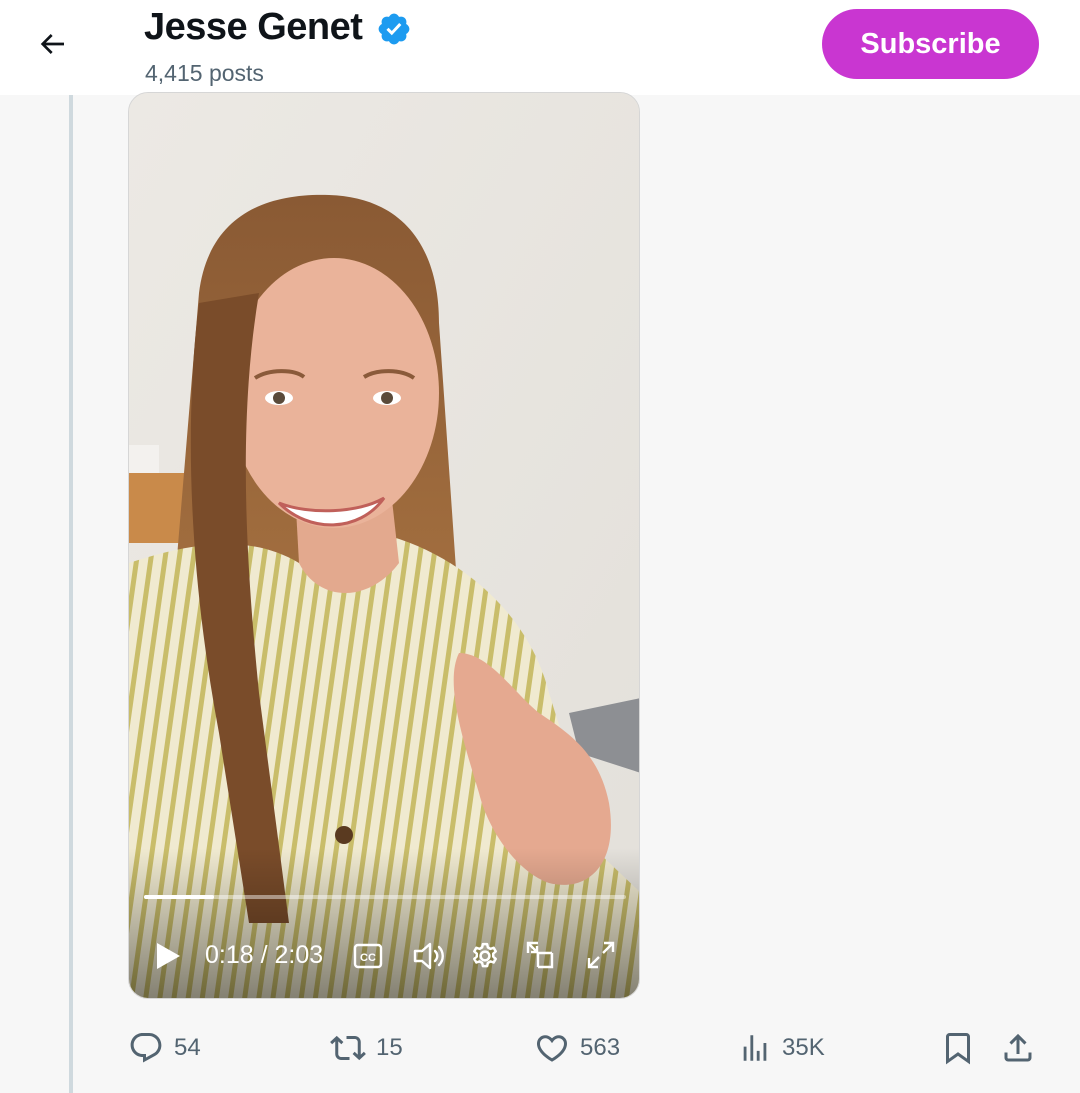  I want to click on svg-text: CC, so click(368, 958).